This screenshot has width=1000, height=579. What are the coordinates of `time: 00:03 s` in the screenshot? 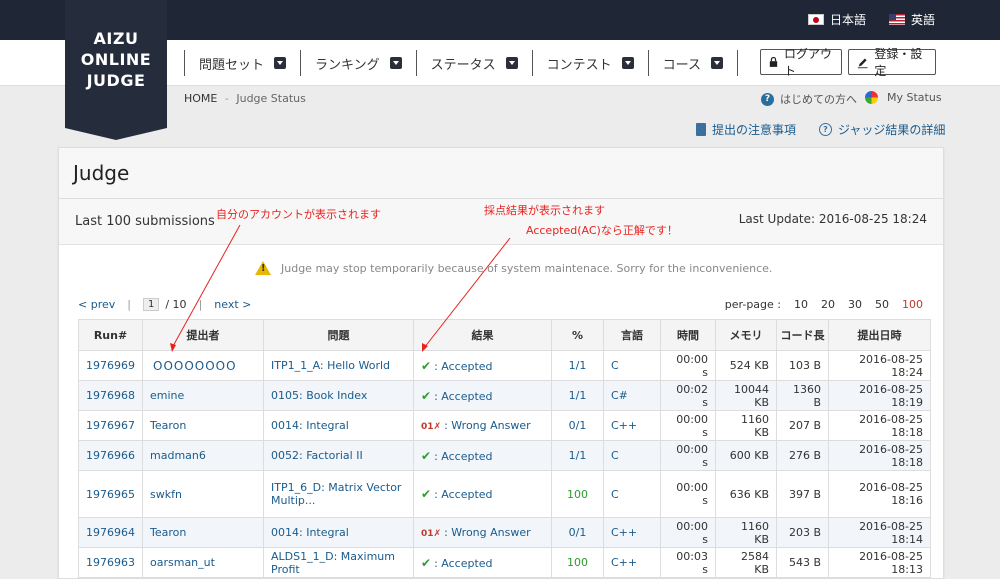 It's located at (688, 562).